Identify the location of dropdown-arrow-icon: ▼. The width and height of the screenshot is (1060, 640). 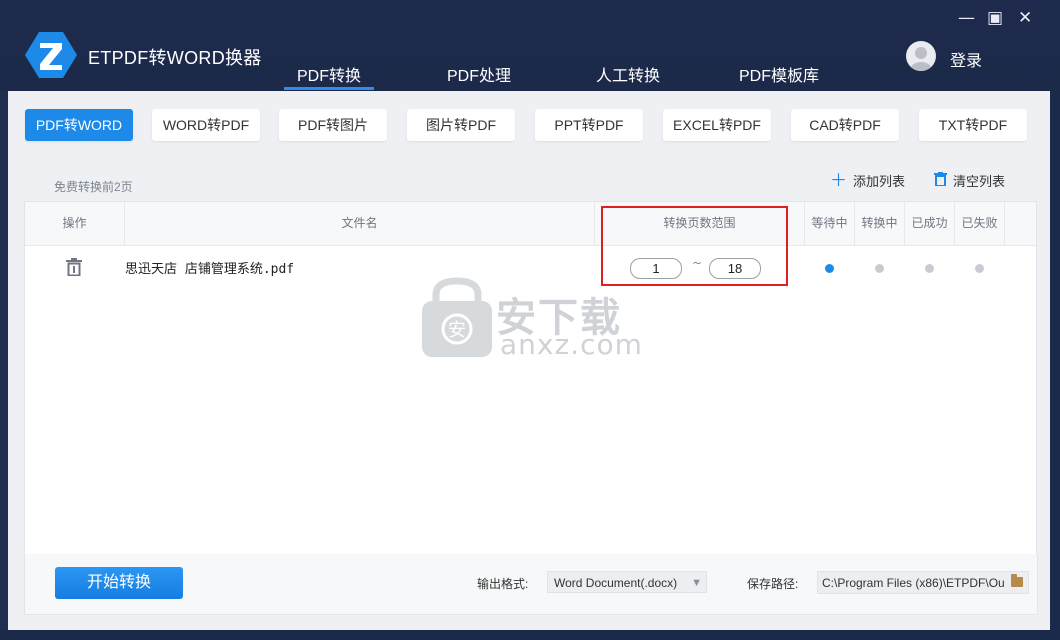
(696, 583).